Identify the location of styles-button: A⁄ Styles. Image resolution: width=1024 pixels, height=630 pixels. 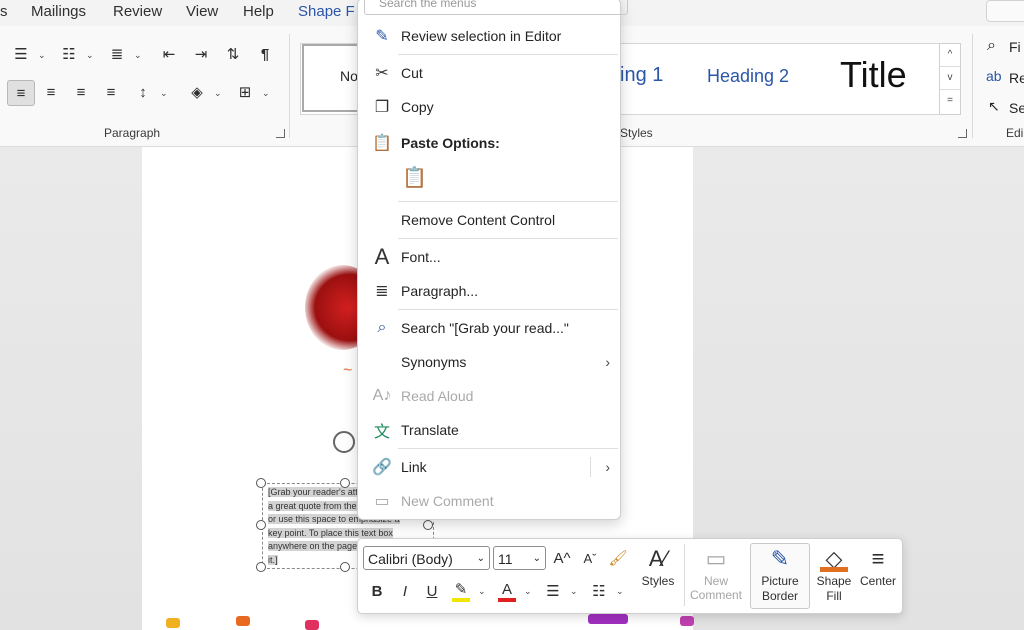
(658, 566).